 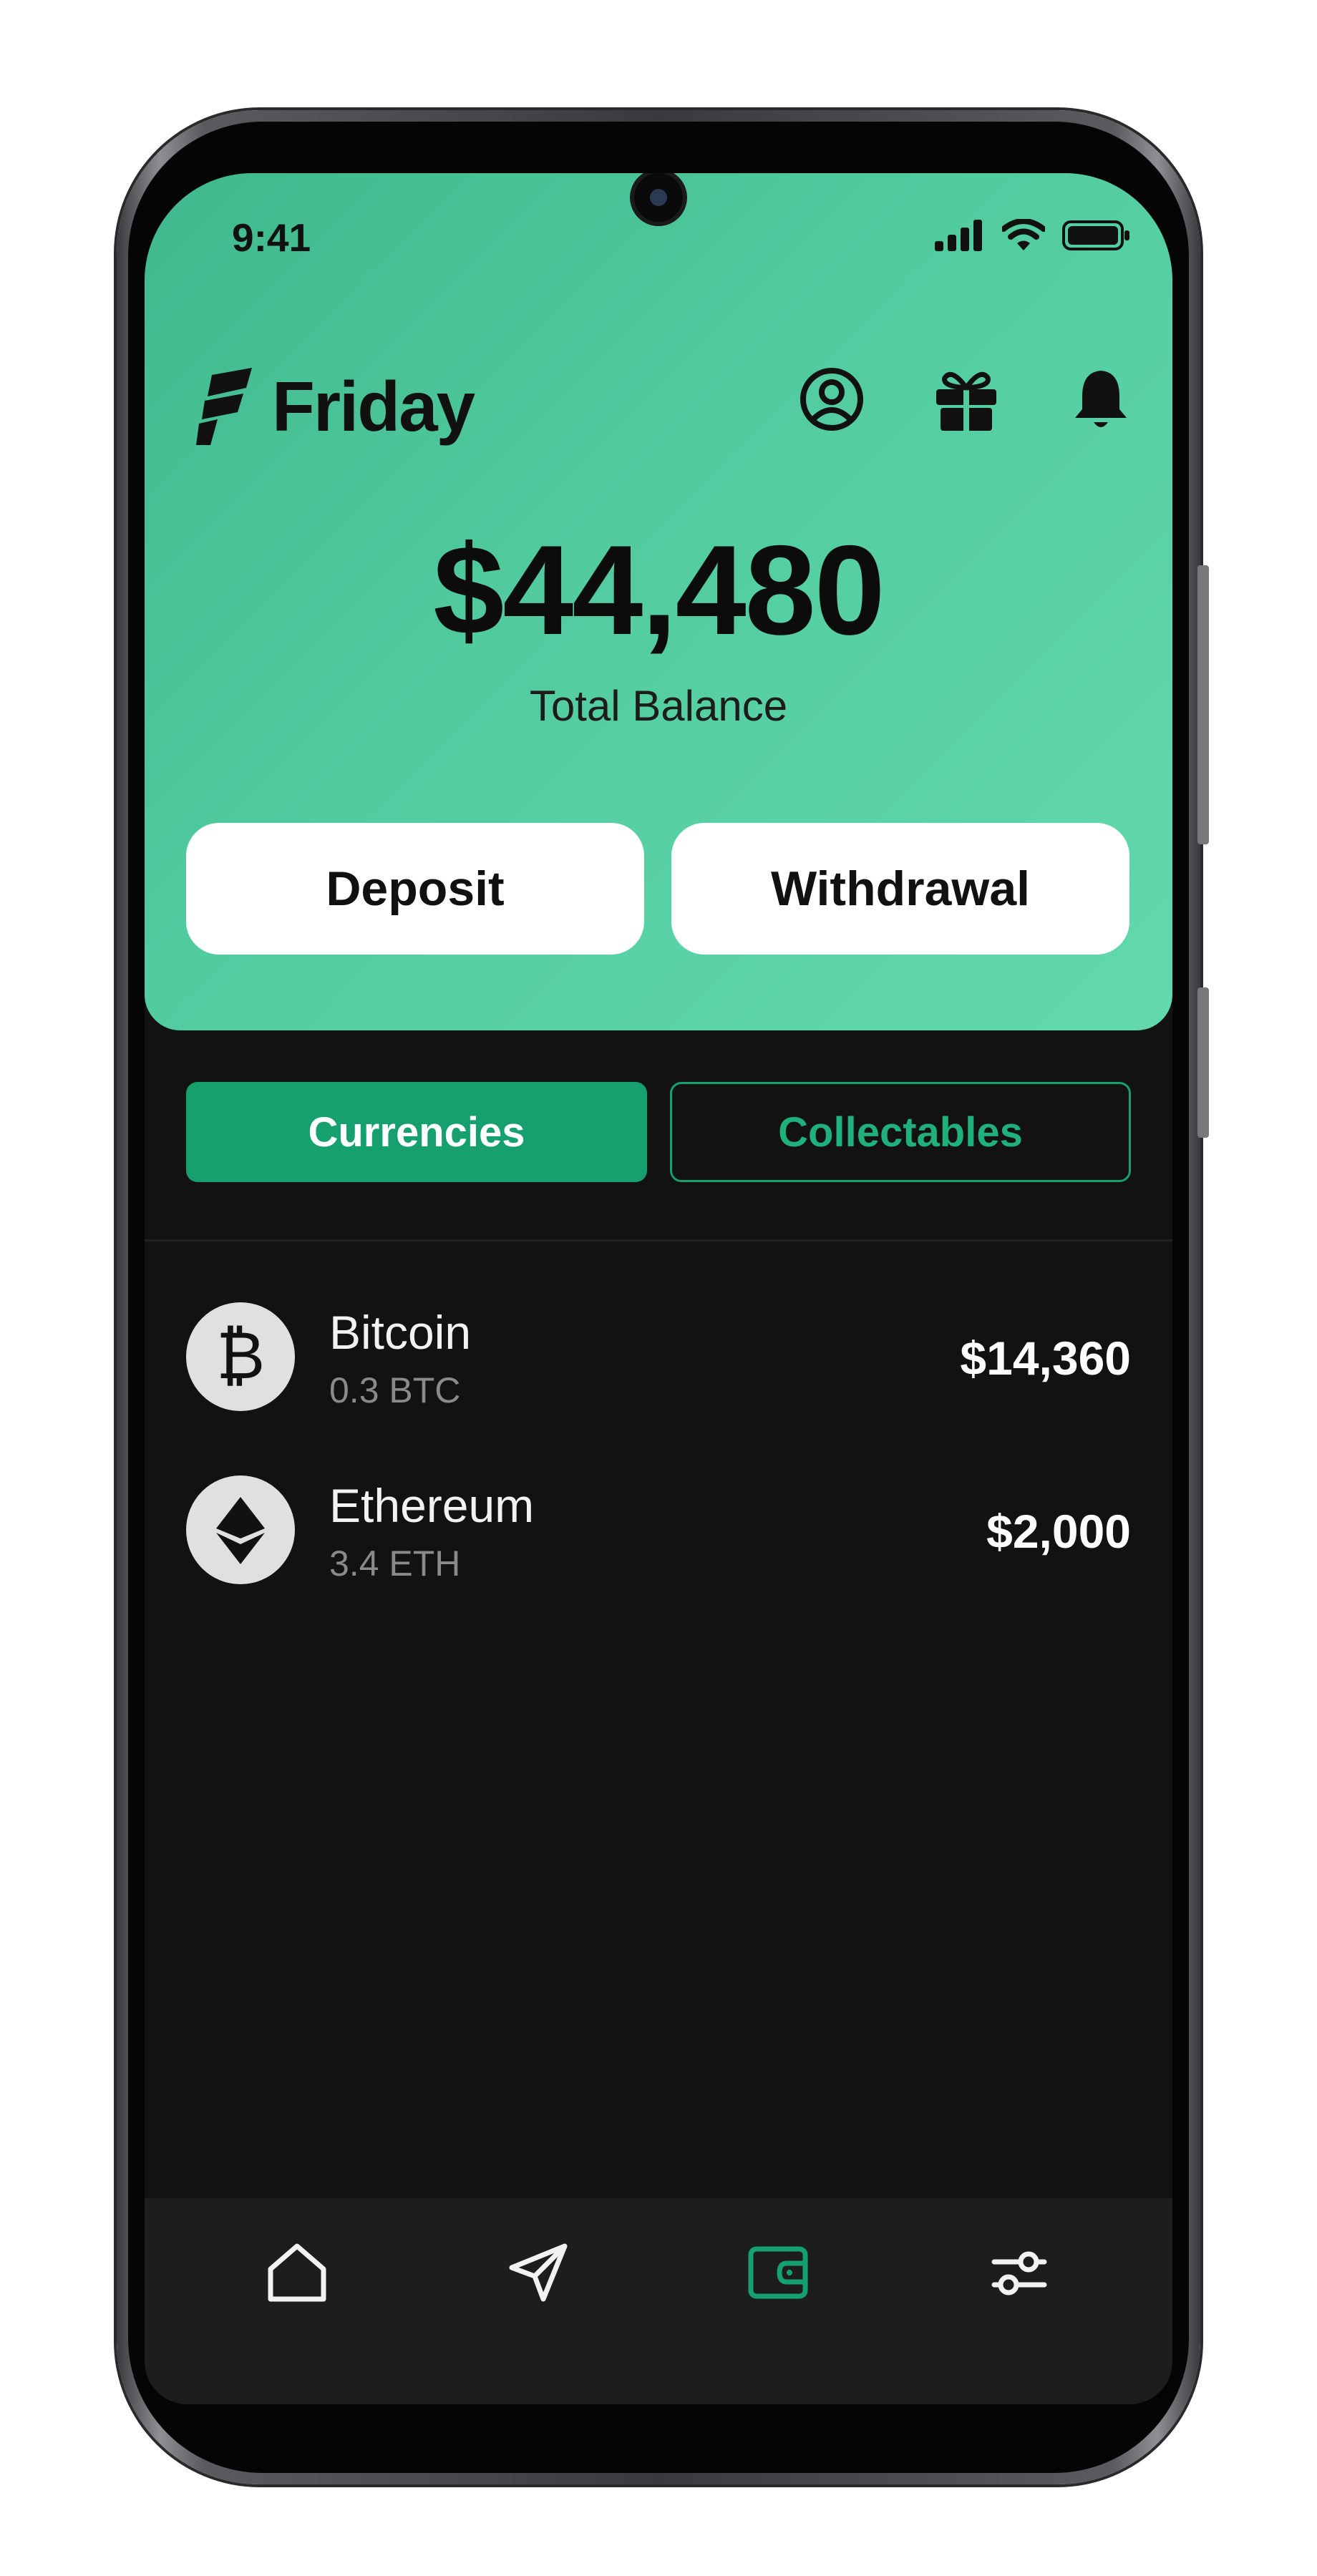 I want to click on divider, so click(x=658, y=1240).